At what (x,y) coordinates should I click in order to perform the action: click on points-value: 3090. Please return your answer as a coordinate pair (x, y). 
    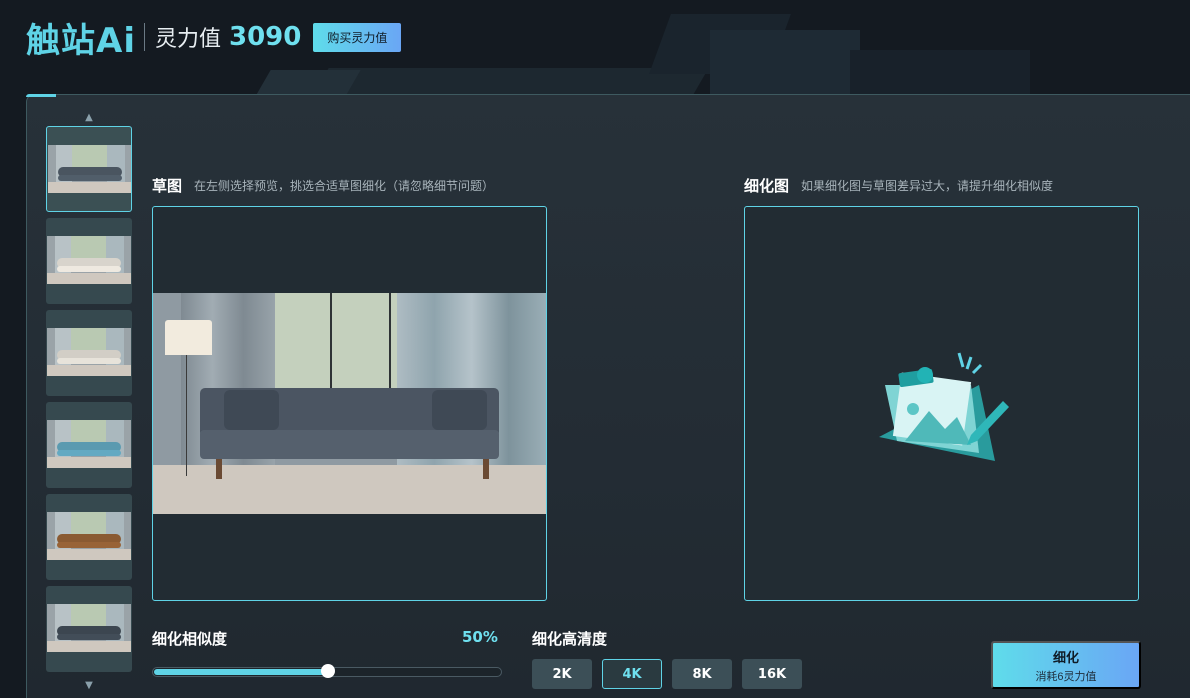
    Looking at the image, I should click on (265, 37).